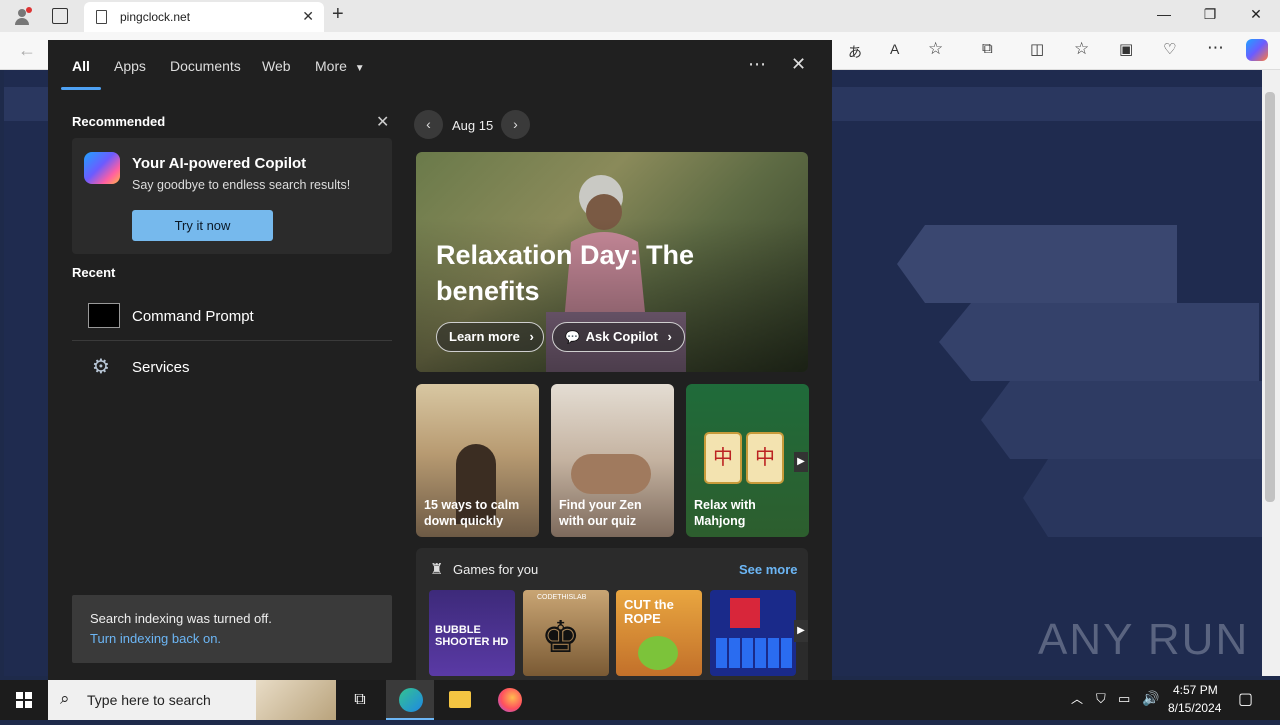 This screenshot has height=725, width=1280. I want to click on turn-indexing-on-link: Turn indexing back on., so click(155, 638).